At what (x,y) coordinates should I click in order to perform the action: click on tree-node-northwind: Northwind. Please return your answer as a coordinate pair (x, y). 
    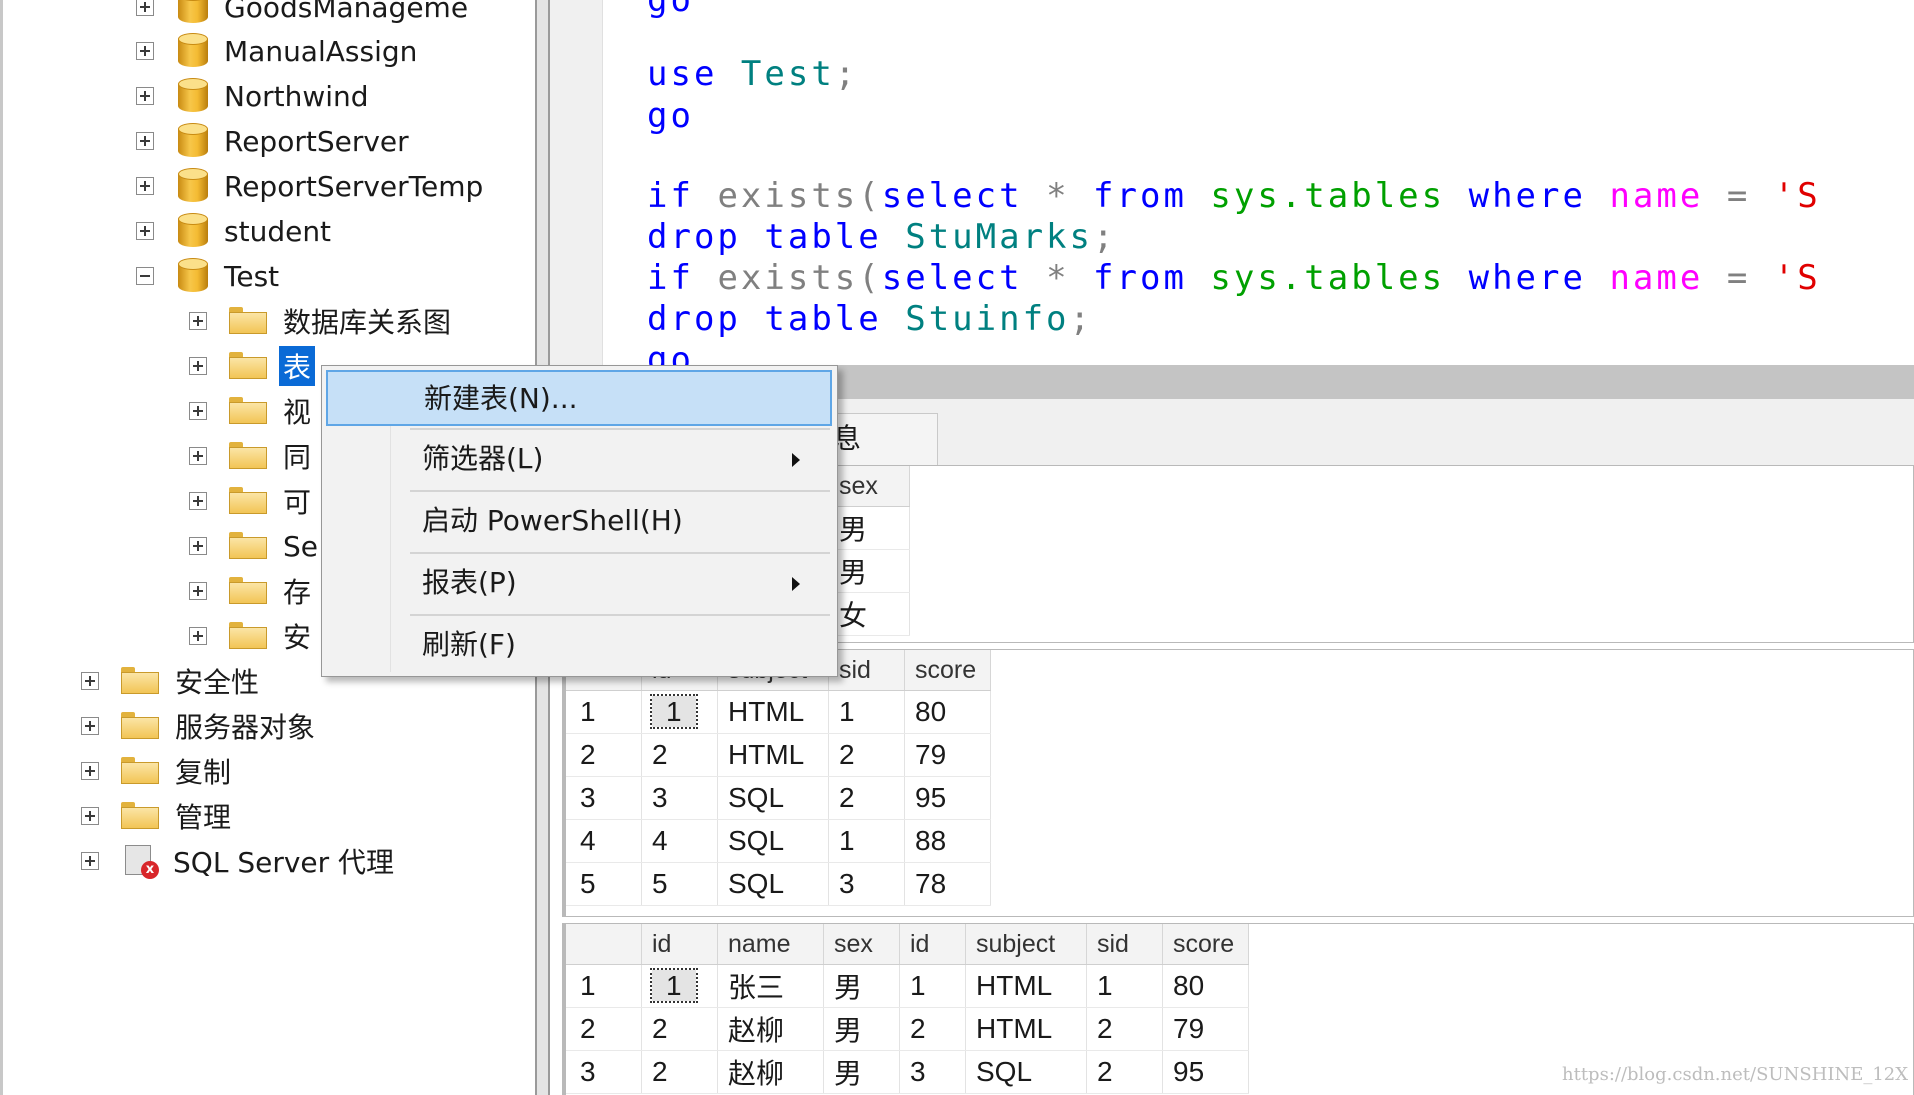
    Looking at the image, I should click on (252, 96).